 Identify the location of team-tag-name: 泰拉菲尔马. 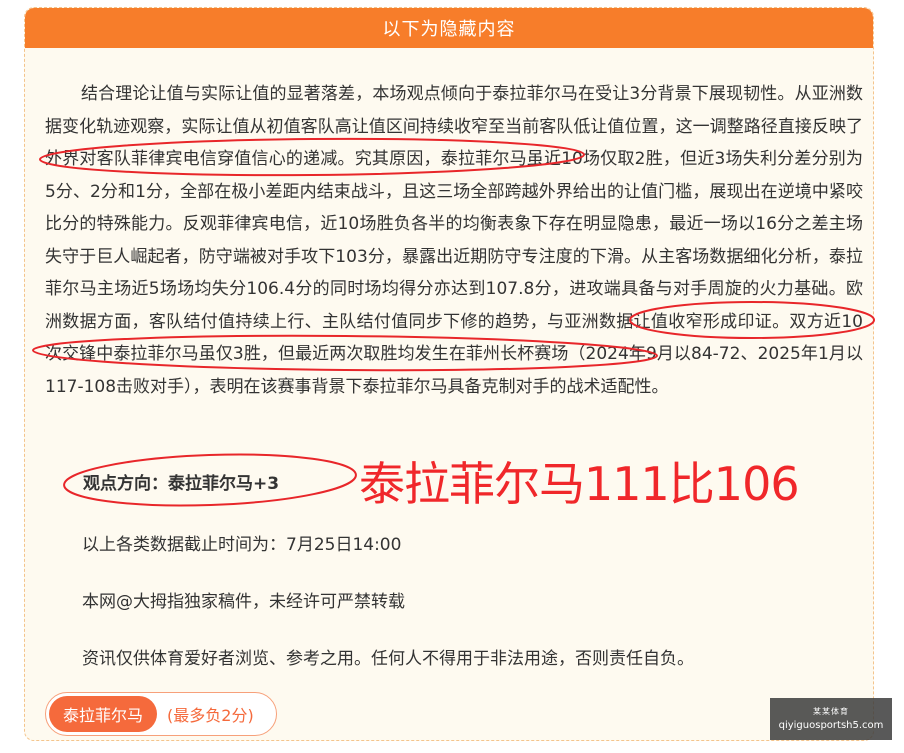
(103, 714).